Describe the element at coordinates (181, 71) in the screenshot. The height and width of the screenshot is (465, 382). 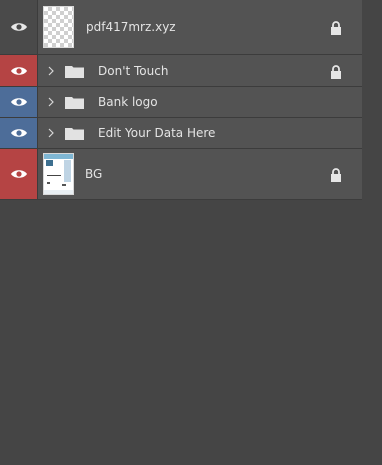
I see `layer-row-dont-touch: Don't Touch` at that location.